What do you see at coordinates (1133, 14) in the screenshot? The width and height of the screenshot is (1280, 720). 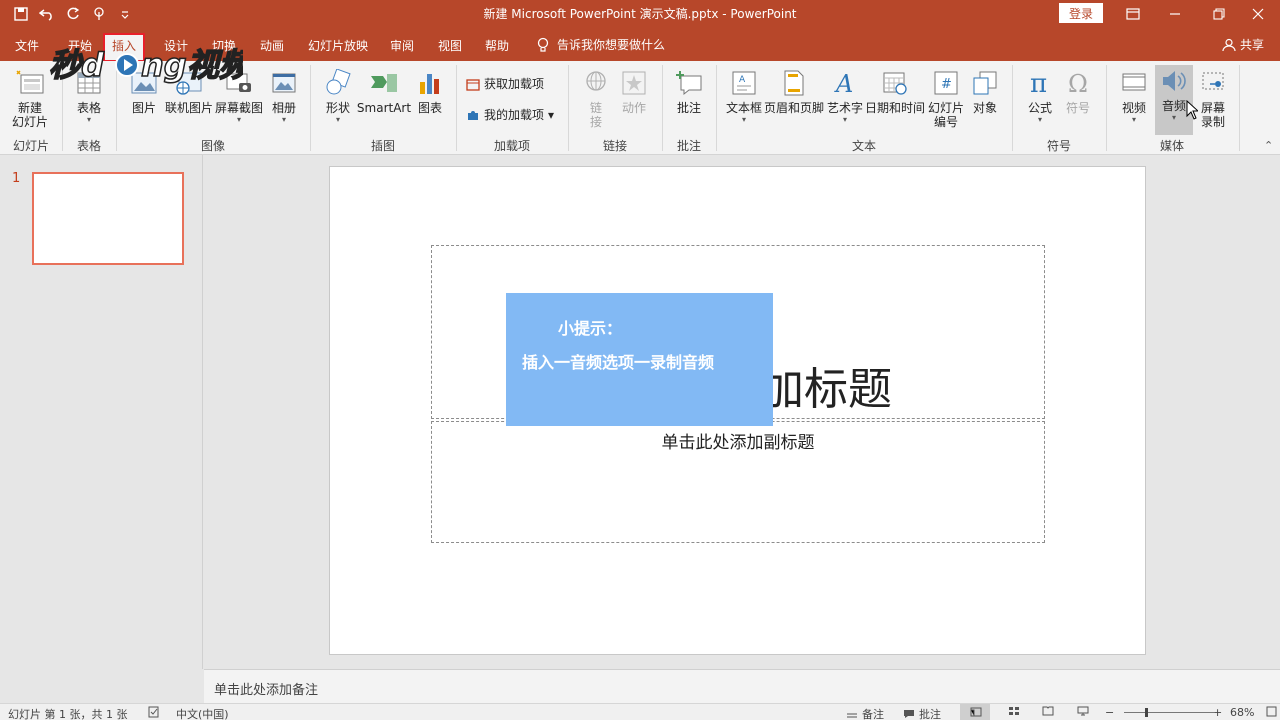 I see `ribbon-display-options-icon` at bounding box center [1133, 14].